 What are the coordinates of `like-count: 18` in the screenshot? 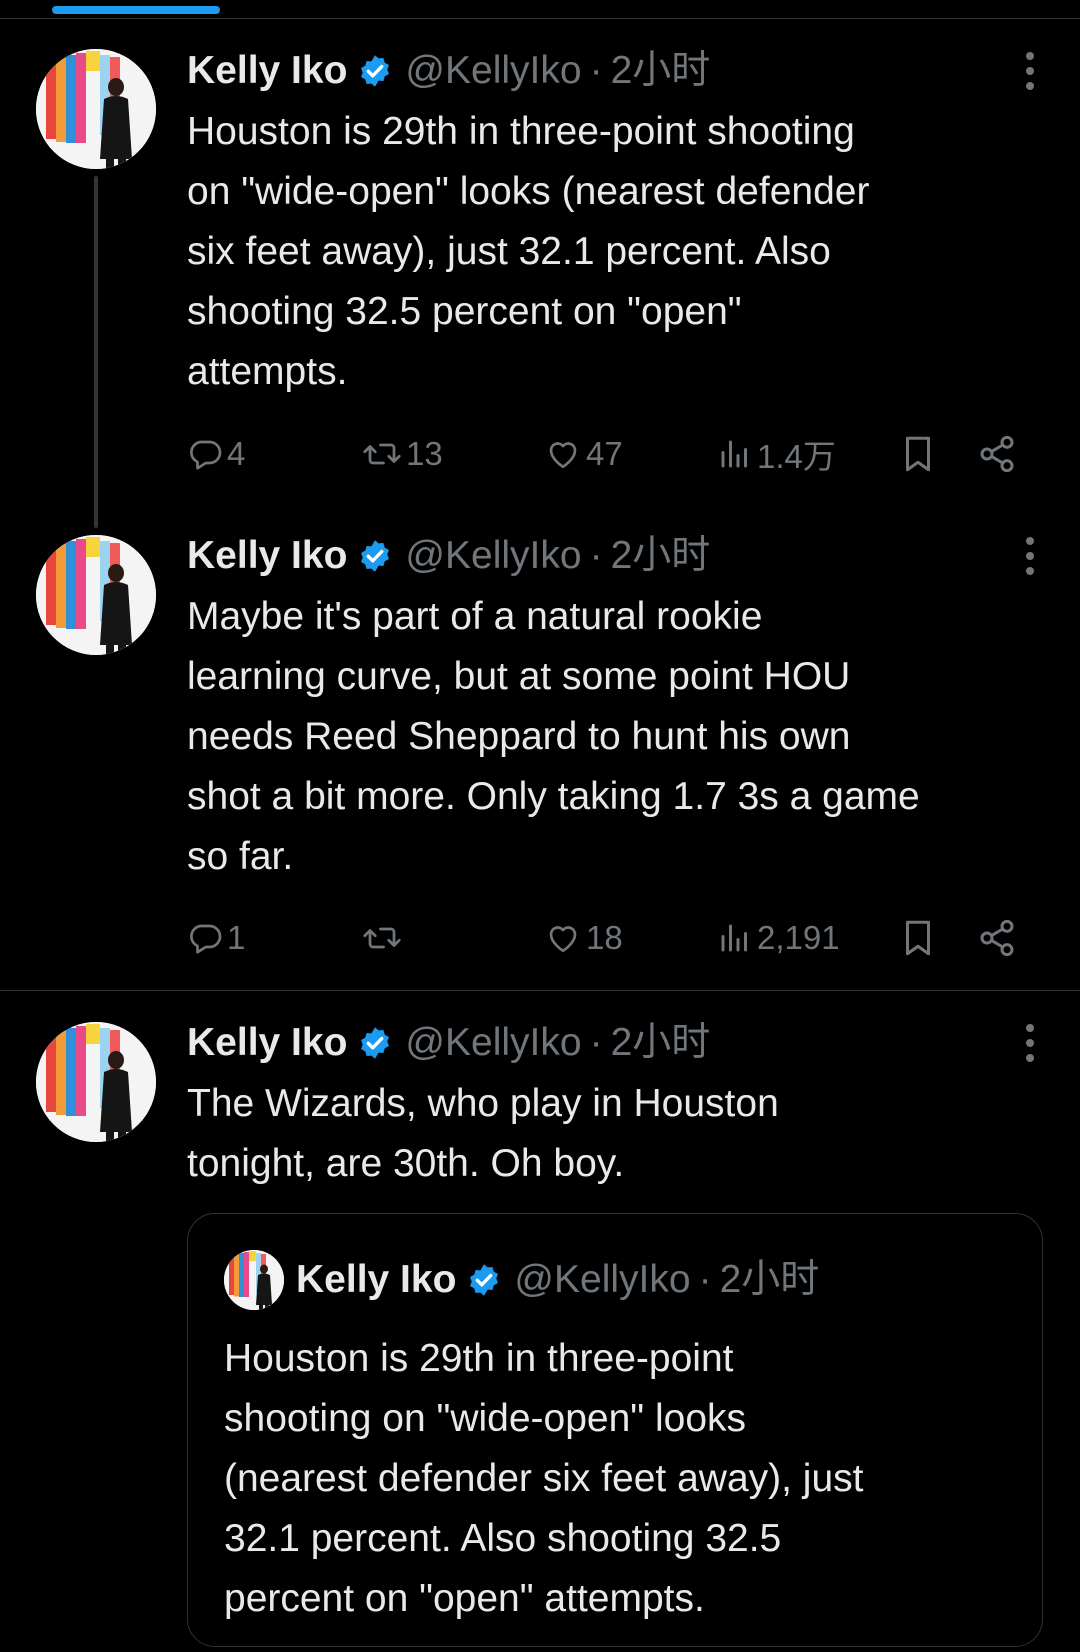 It's located at (604, 937).